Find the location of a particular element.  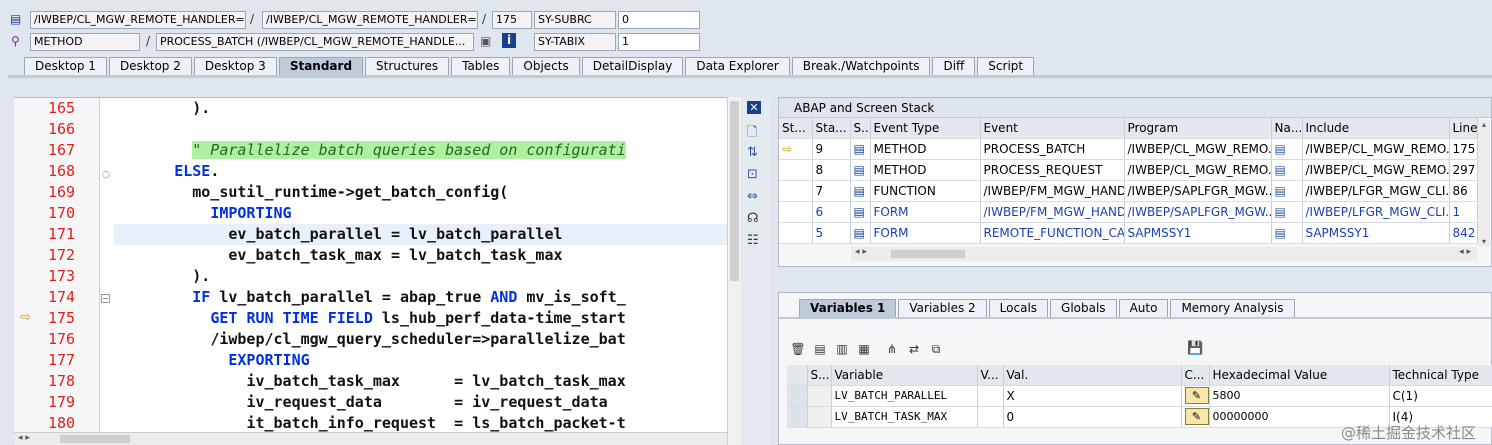

code-line: EXPORTING is located at coordinates (214, 360).